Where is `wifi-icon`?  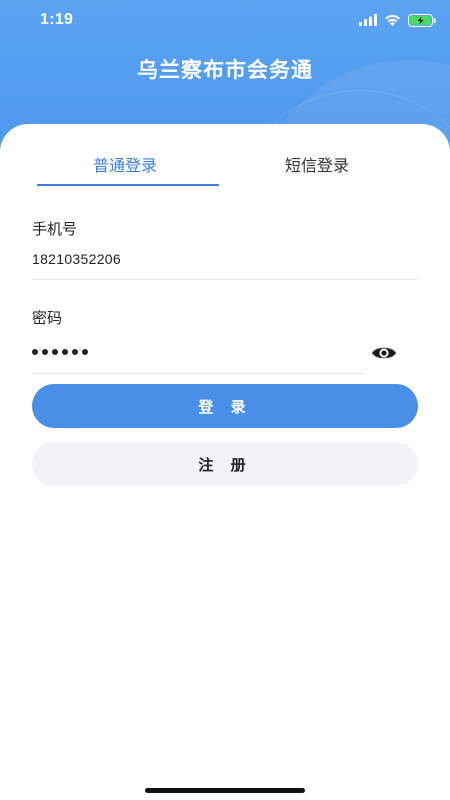
wifi-icon is located at coordinates (392, 20).